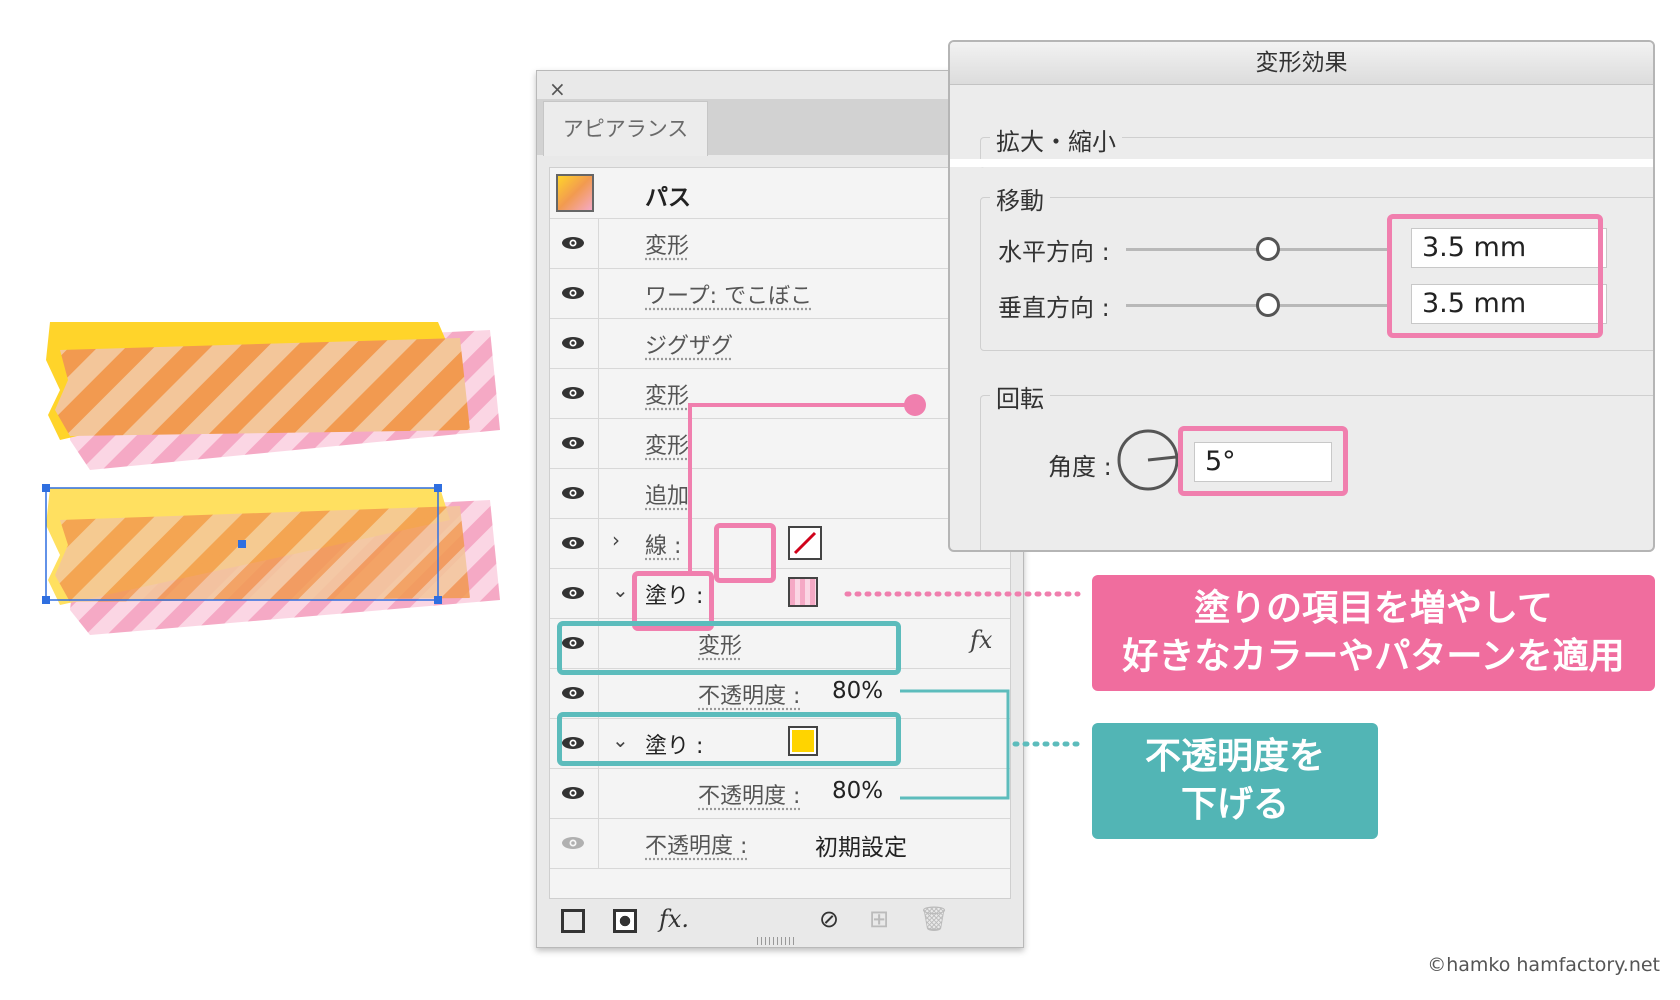 The image size is (1680, 1000). I want to click on pink-callout-line2: 好きなカラーやパターンを適用, so click(1373, 656).